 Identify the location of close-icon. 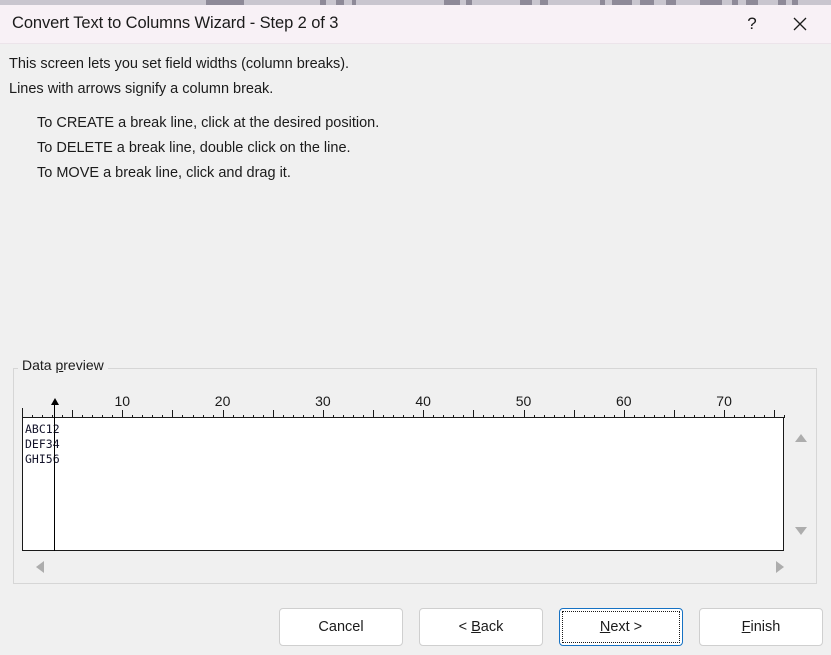
(800, 24).